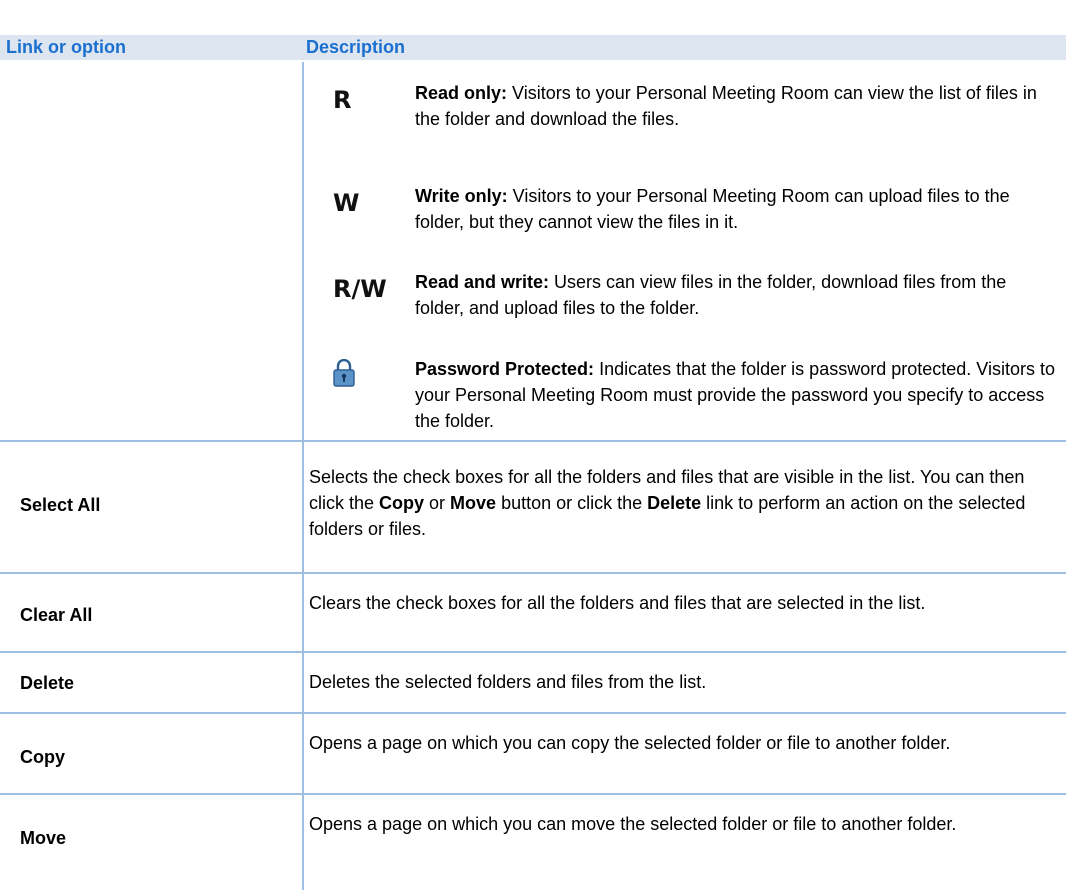 The image size is (1066, 890). What do you see at coordinates (47, 683) in the screenshot?
I see `delete-label: Delete` at bounding box center [47, 683].